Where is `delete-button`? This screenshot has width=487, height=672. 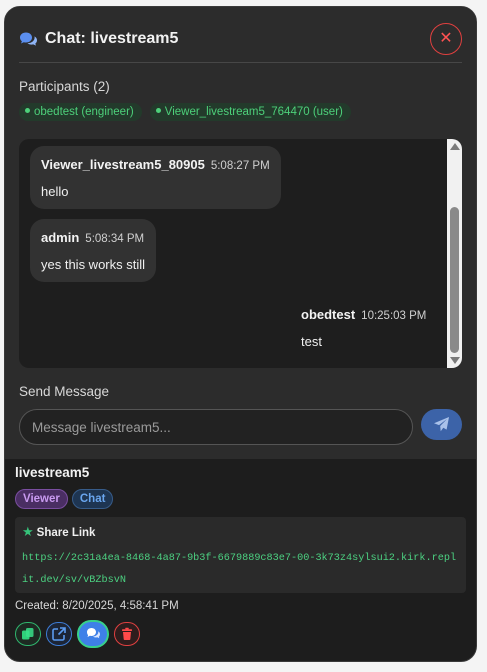 delete-button is located at coordinates (127, 634).